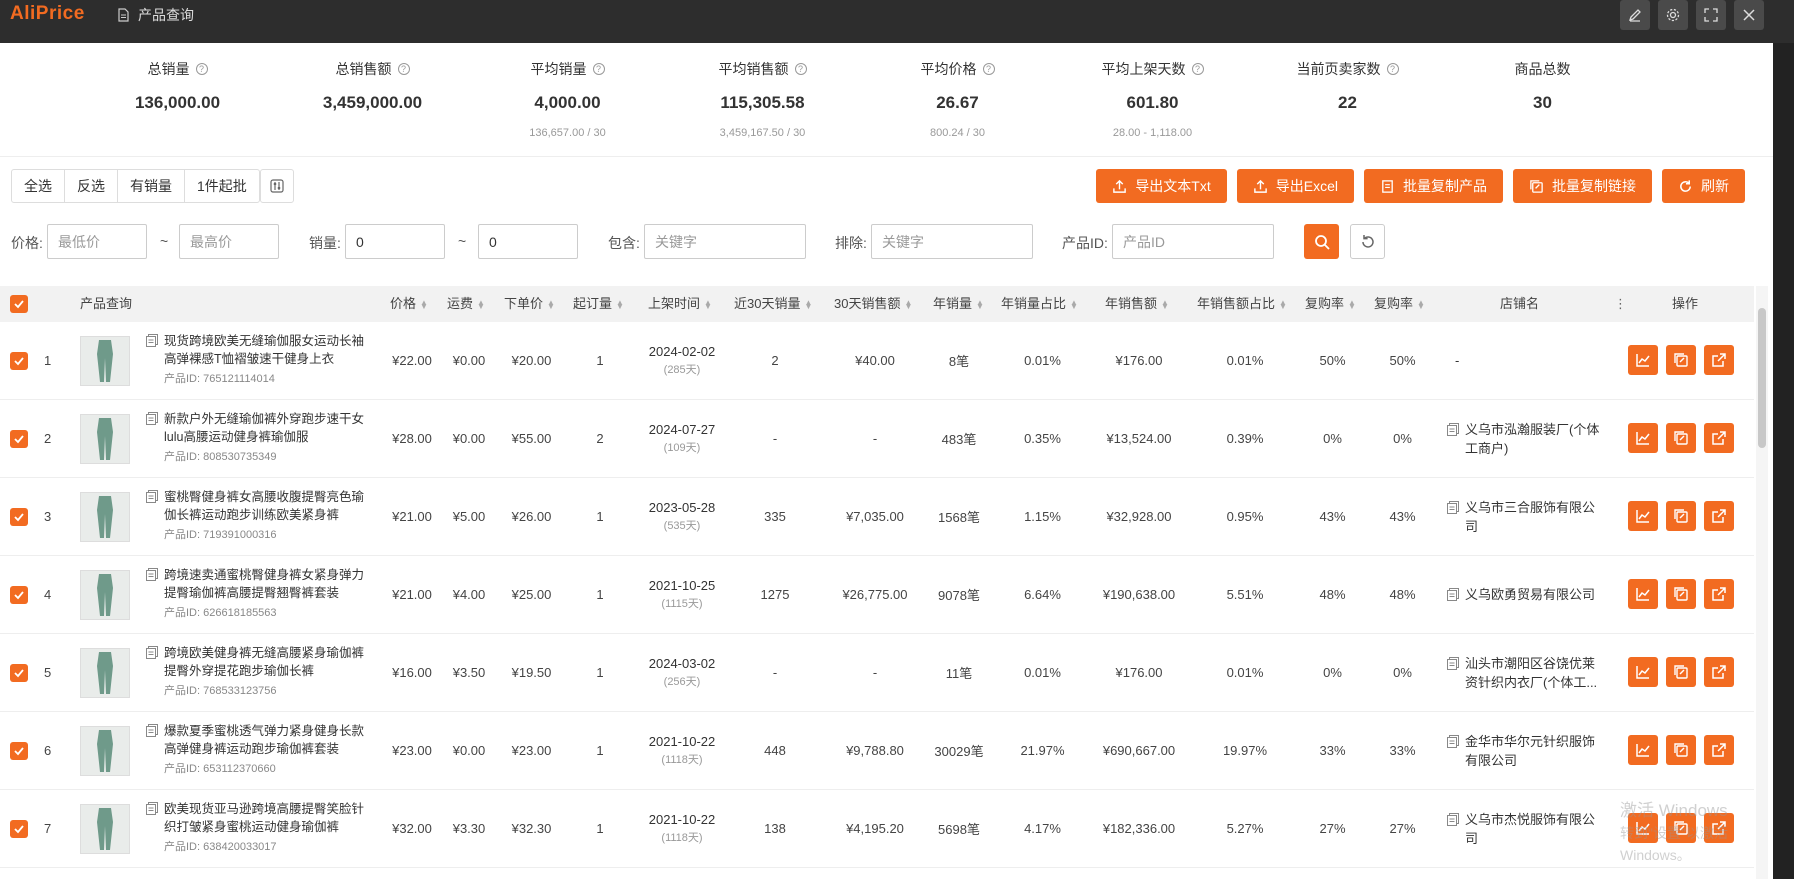  Describe the element at coordinates (91, 186) in the screenshot. I see `invert-selection-button: 反选` at that location.